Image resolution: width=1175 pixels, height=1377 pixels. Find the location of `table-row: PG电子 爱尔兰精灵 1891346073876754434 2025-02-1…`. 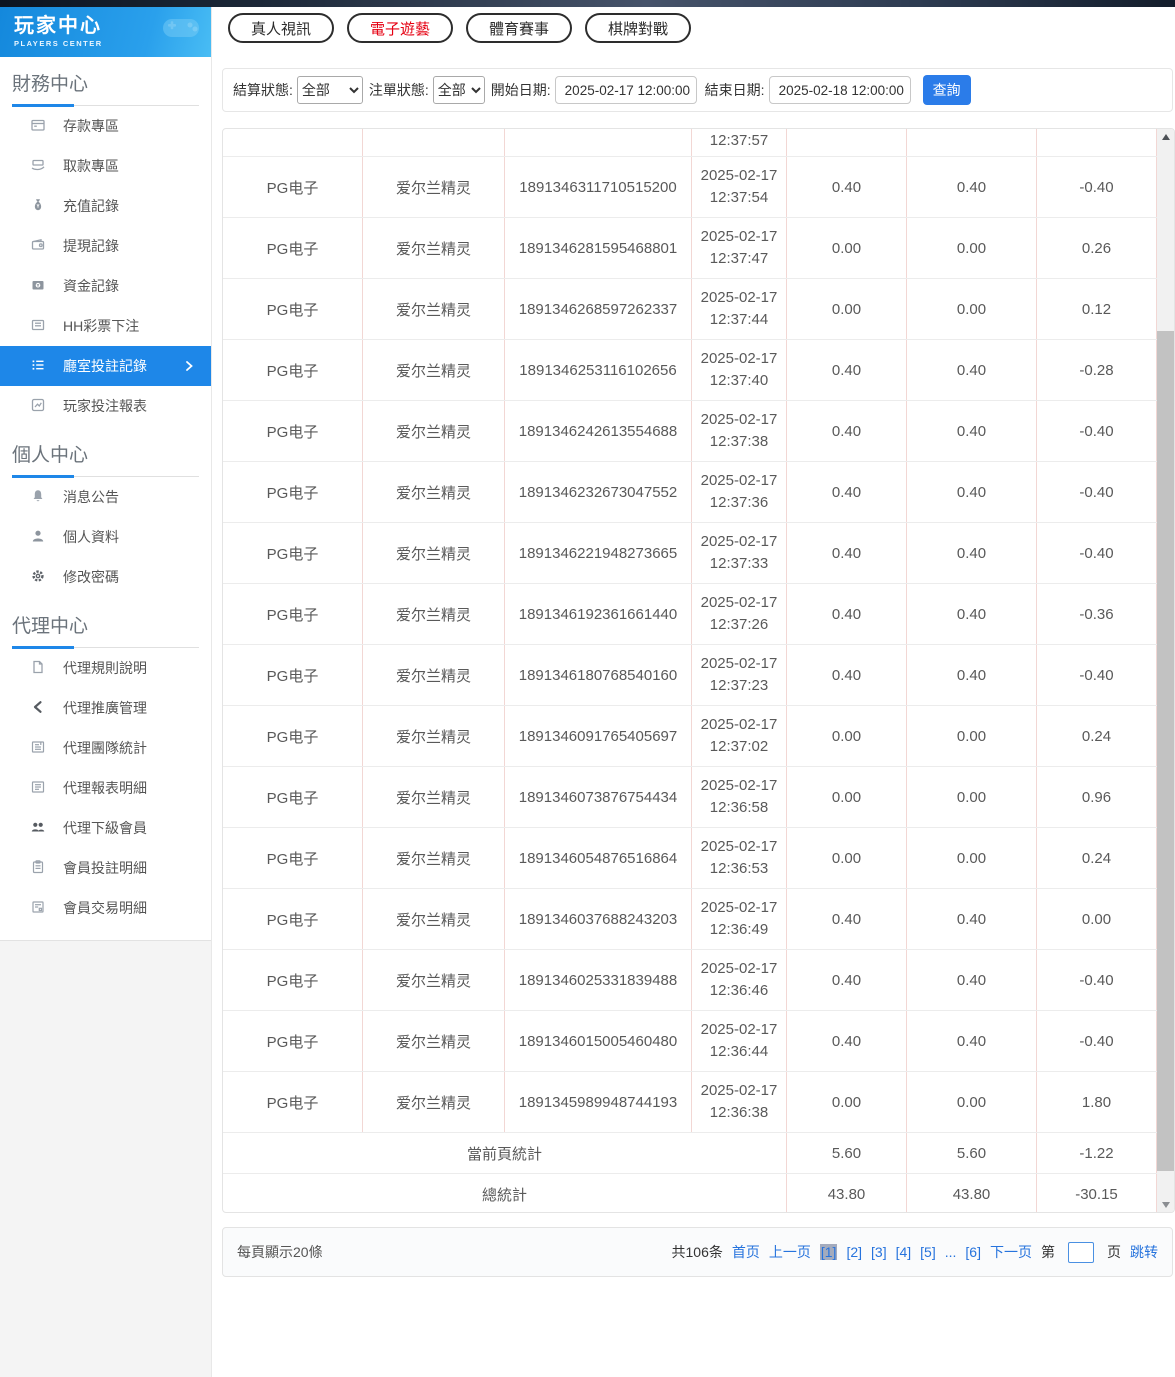

table-row: PG电子 爱尔兰精灵 1891346073876754434 2025-02-1… is located at coordinates (690, 797).